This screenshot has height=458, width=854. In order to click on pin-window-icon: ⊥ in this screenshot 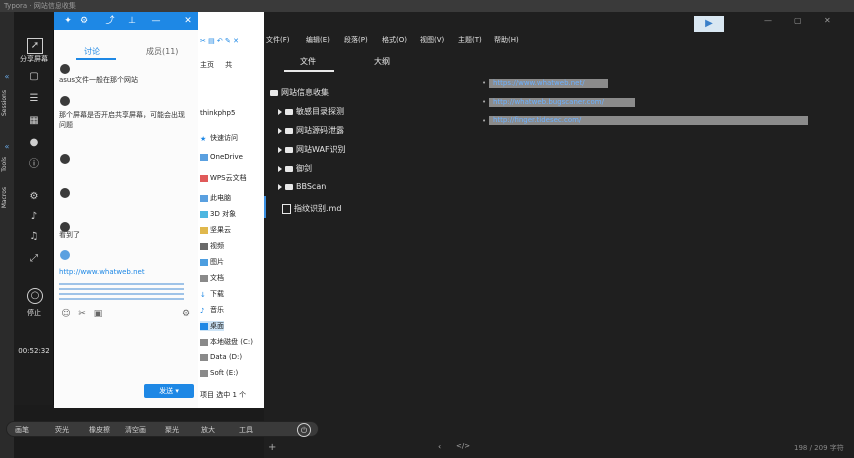, I will do `click(132, 21)`.